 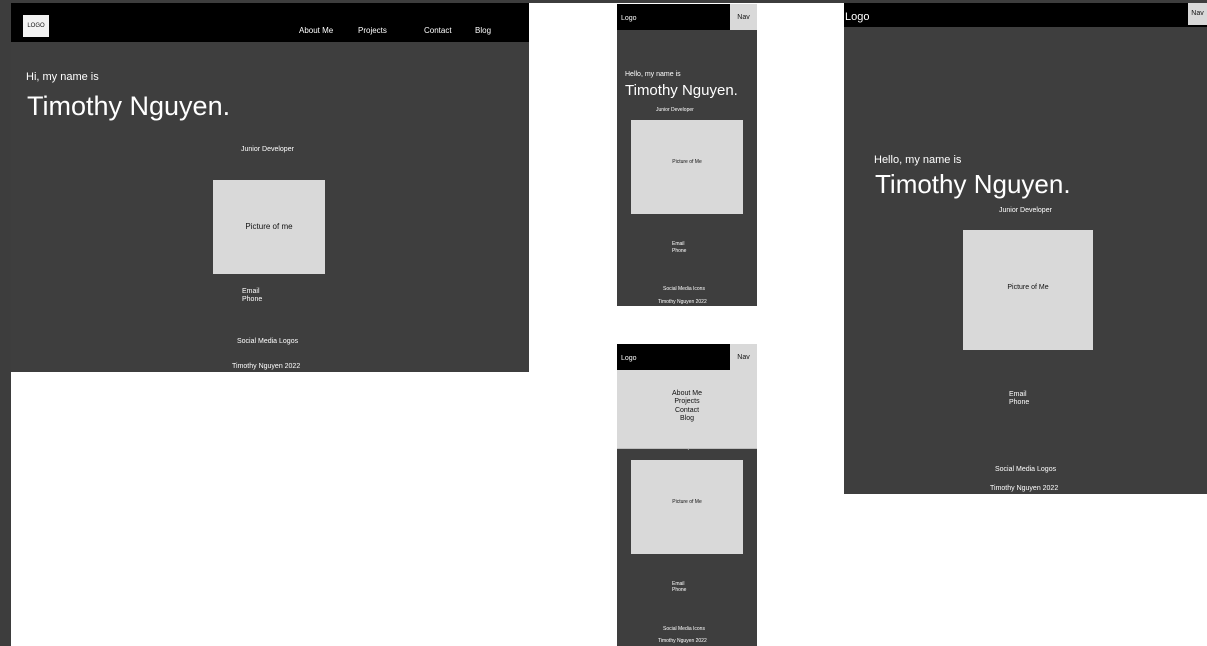 I want to click on mobile-social-icons: Social Media Icons, so click(x=684, y=289).